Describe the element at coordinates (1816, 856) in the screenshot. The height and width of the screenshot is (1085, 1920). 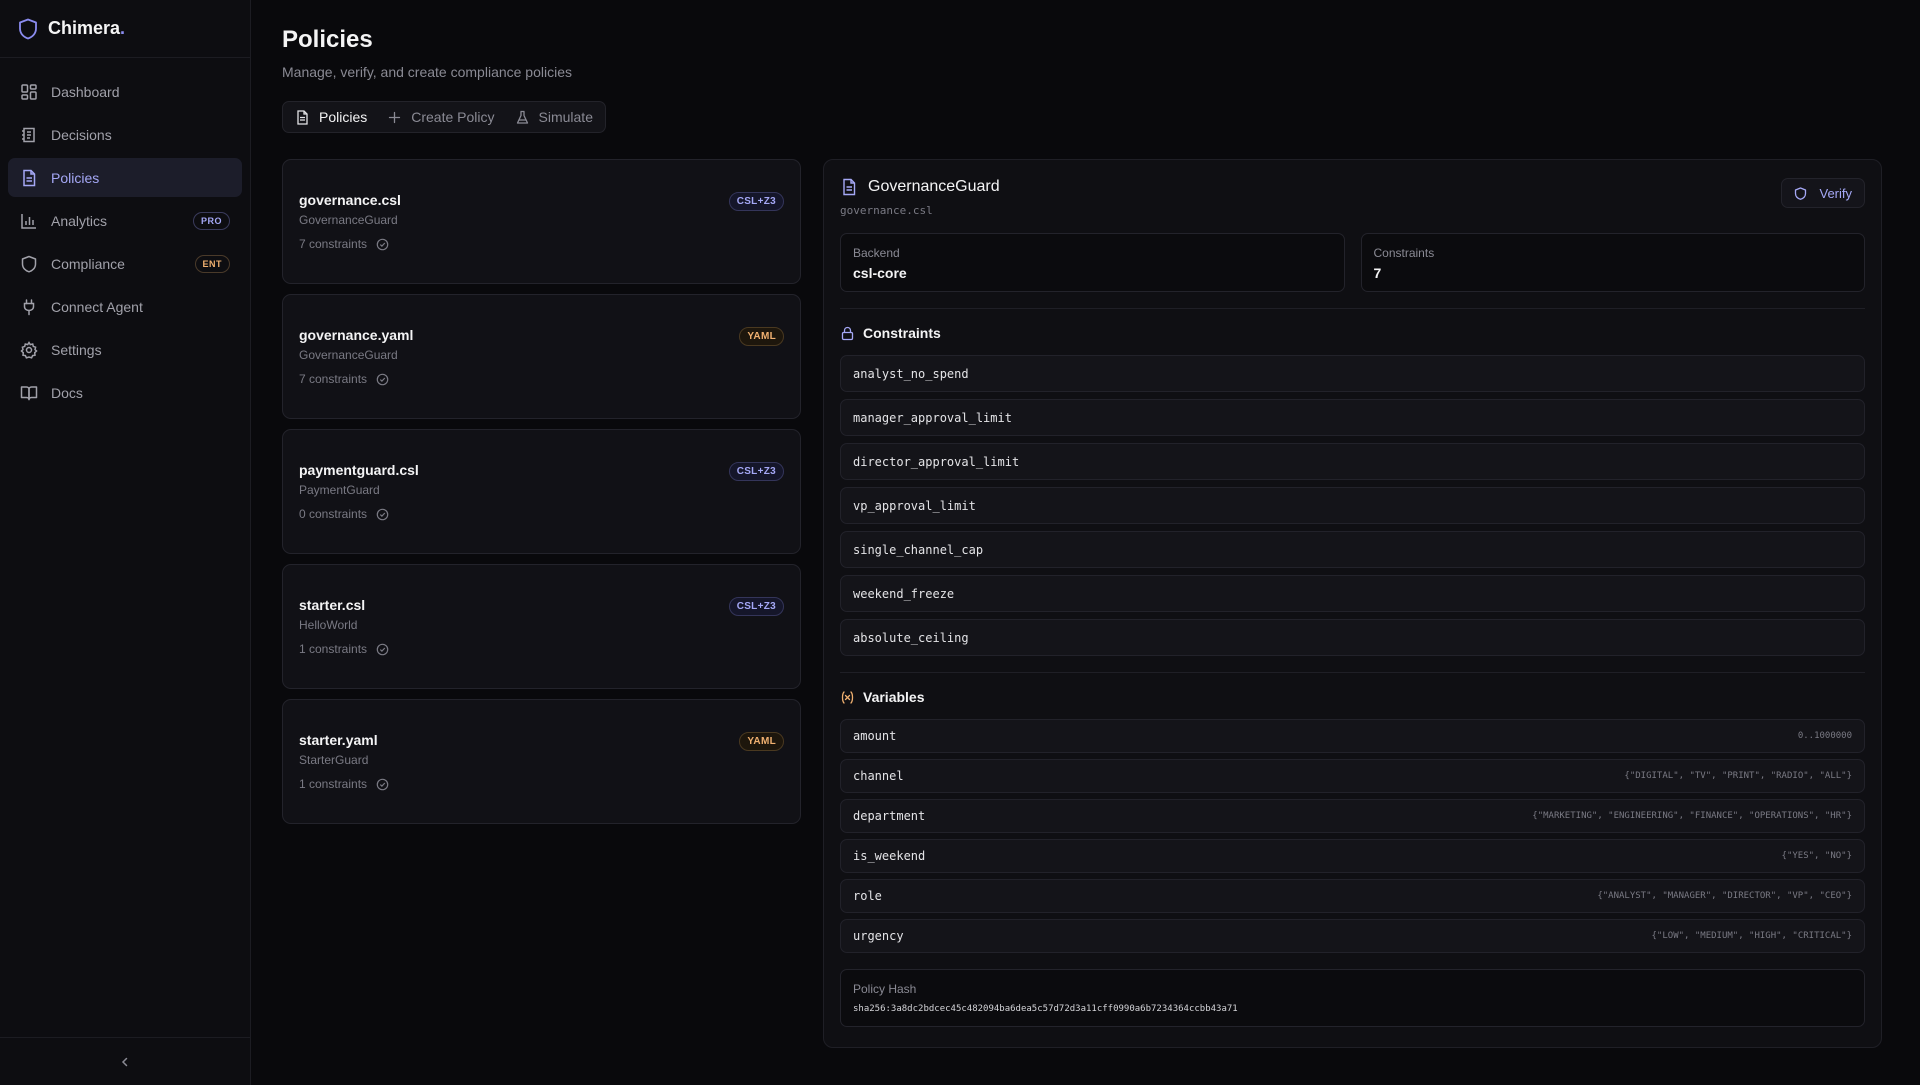
I see `variable-domain: {"YES", "NO"}` at that location.